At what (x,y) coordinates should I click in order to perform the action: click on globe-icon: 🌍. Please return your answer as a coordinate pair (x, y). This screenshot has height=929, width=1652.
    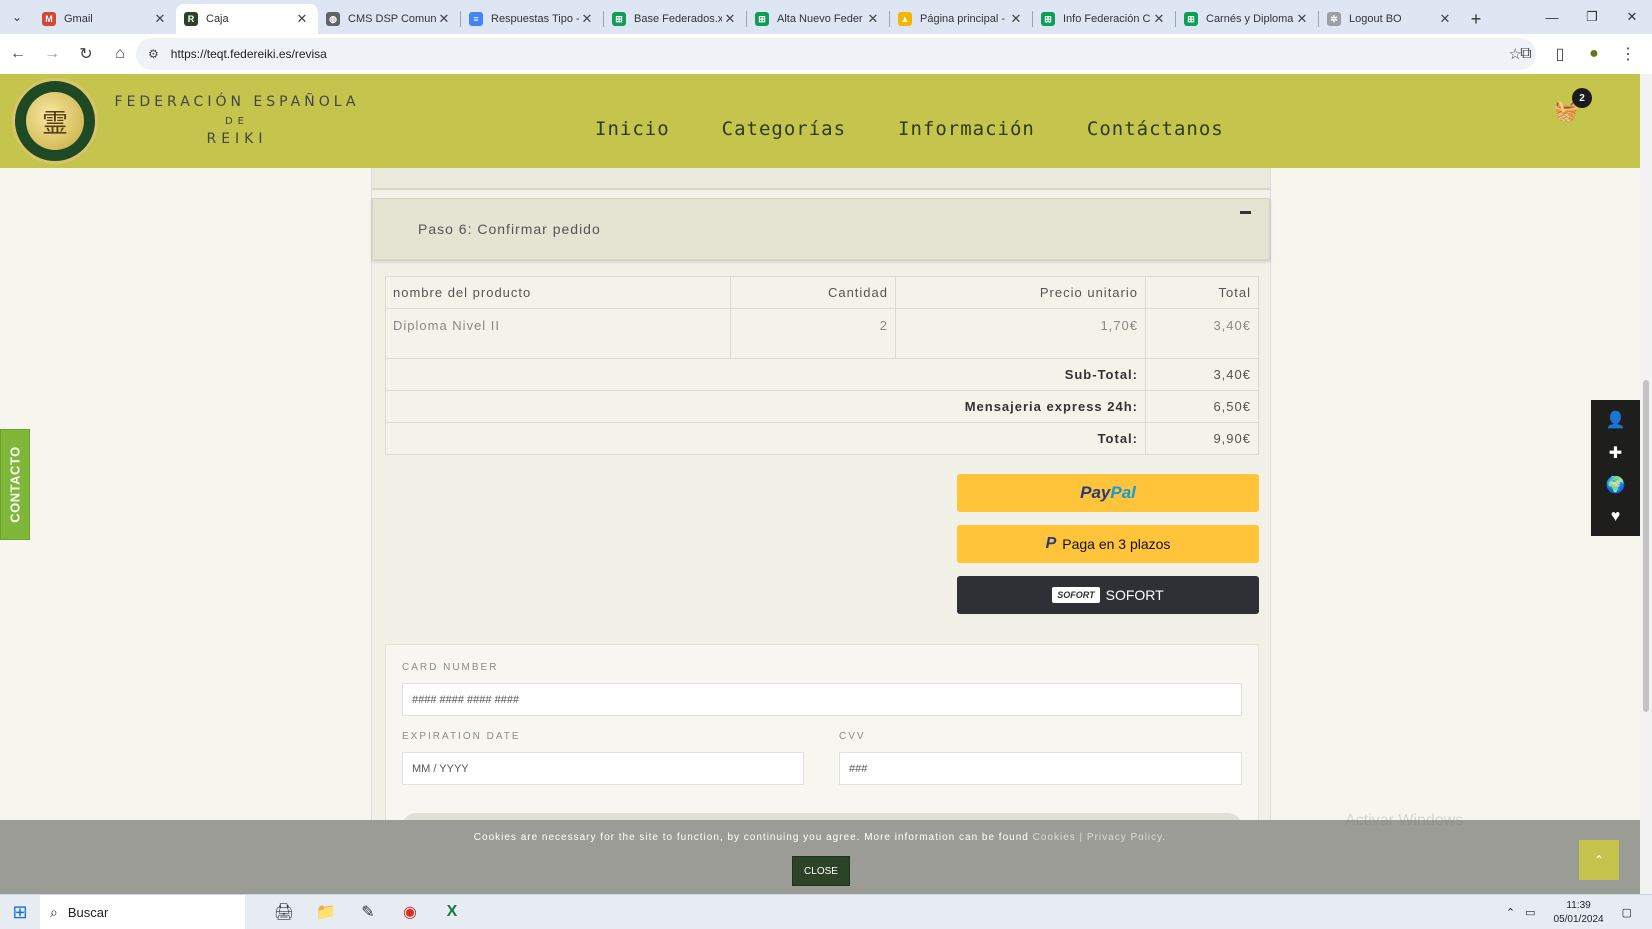
    Looking at the image, I should click on (1616, 485).